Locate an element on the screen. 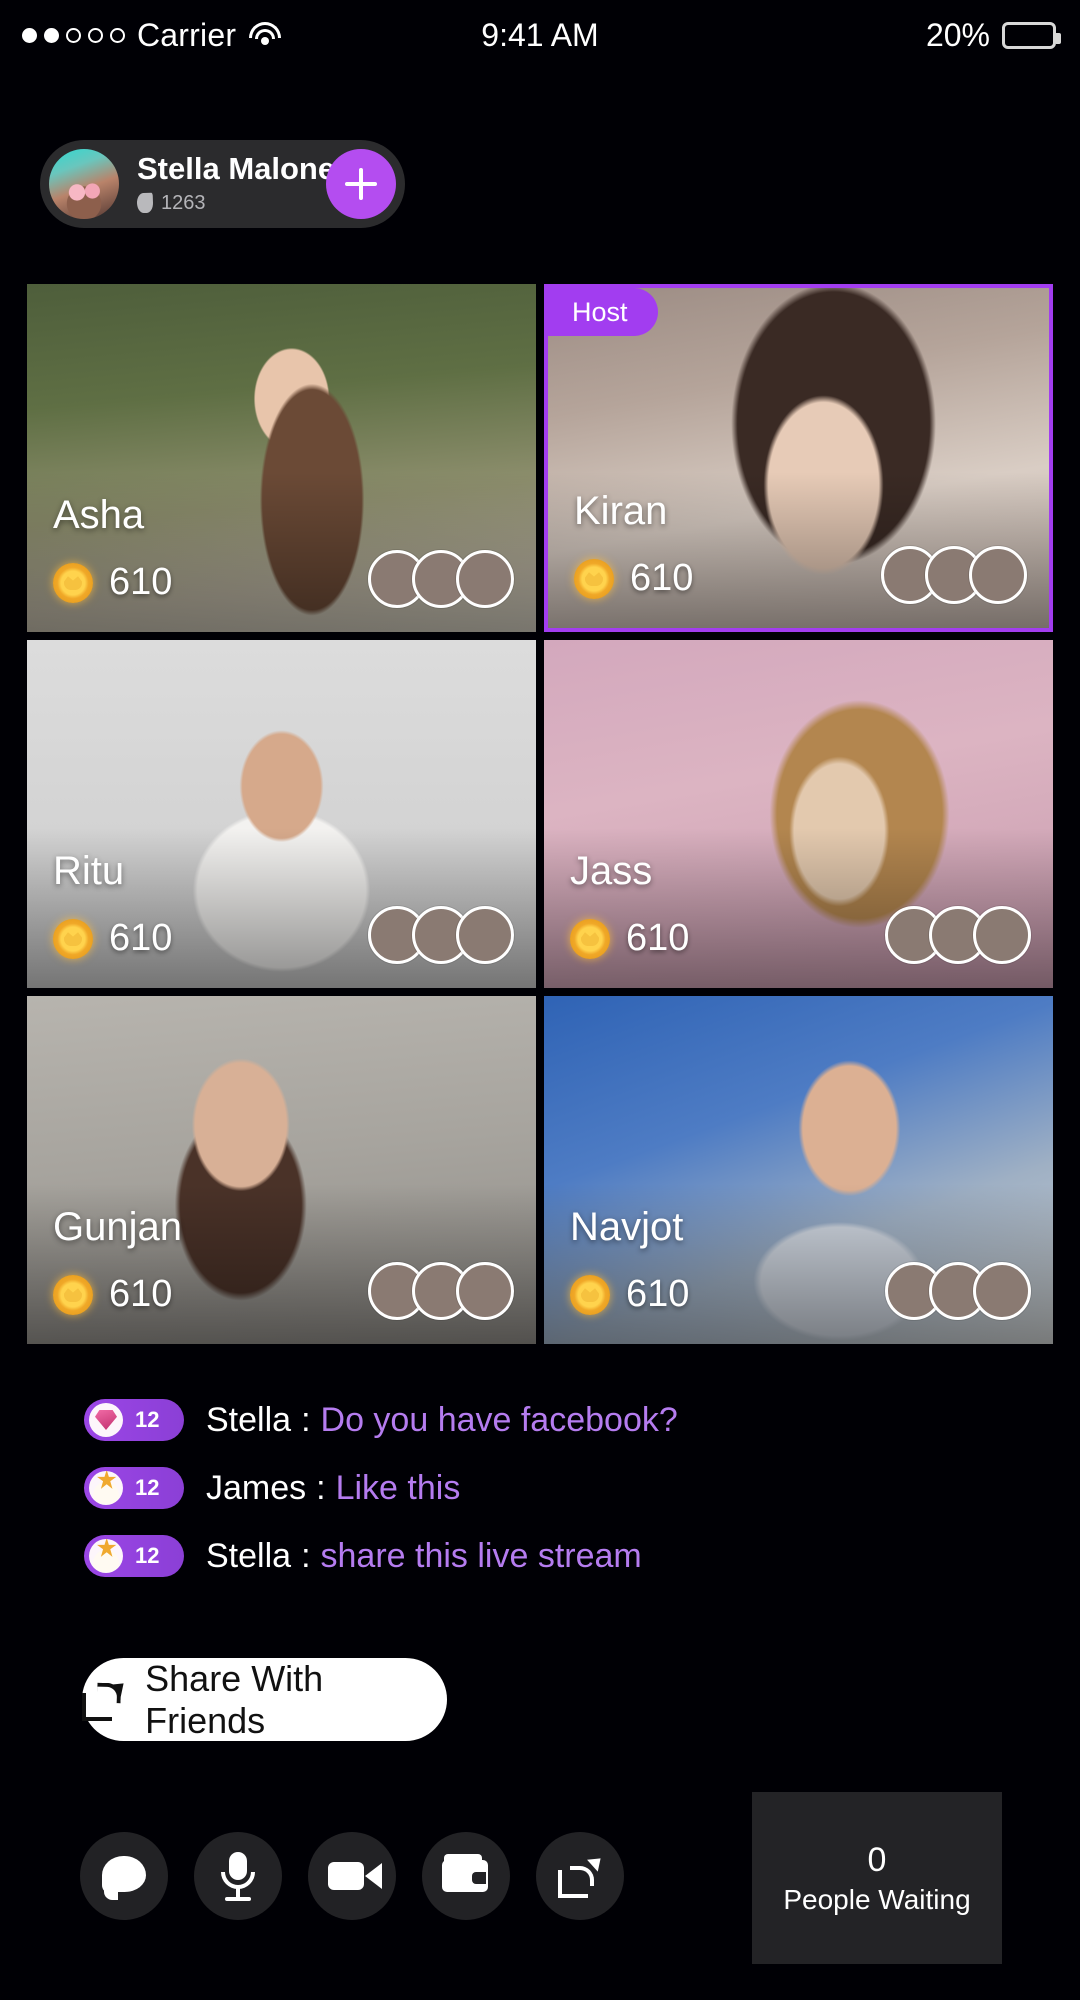  chat-text: Do you have facebook? is located at coordinates (499, 1419).